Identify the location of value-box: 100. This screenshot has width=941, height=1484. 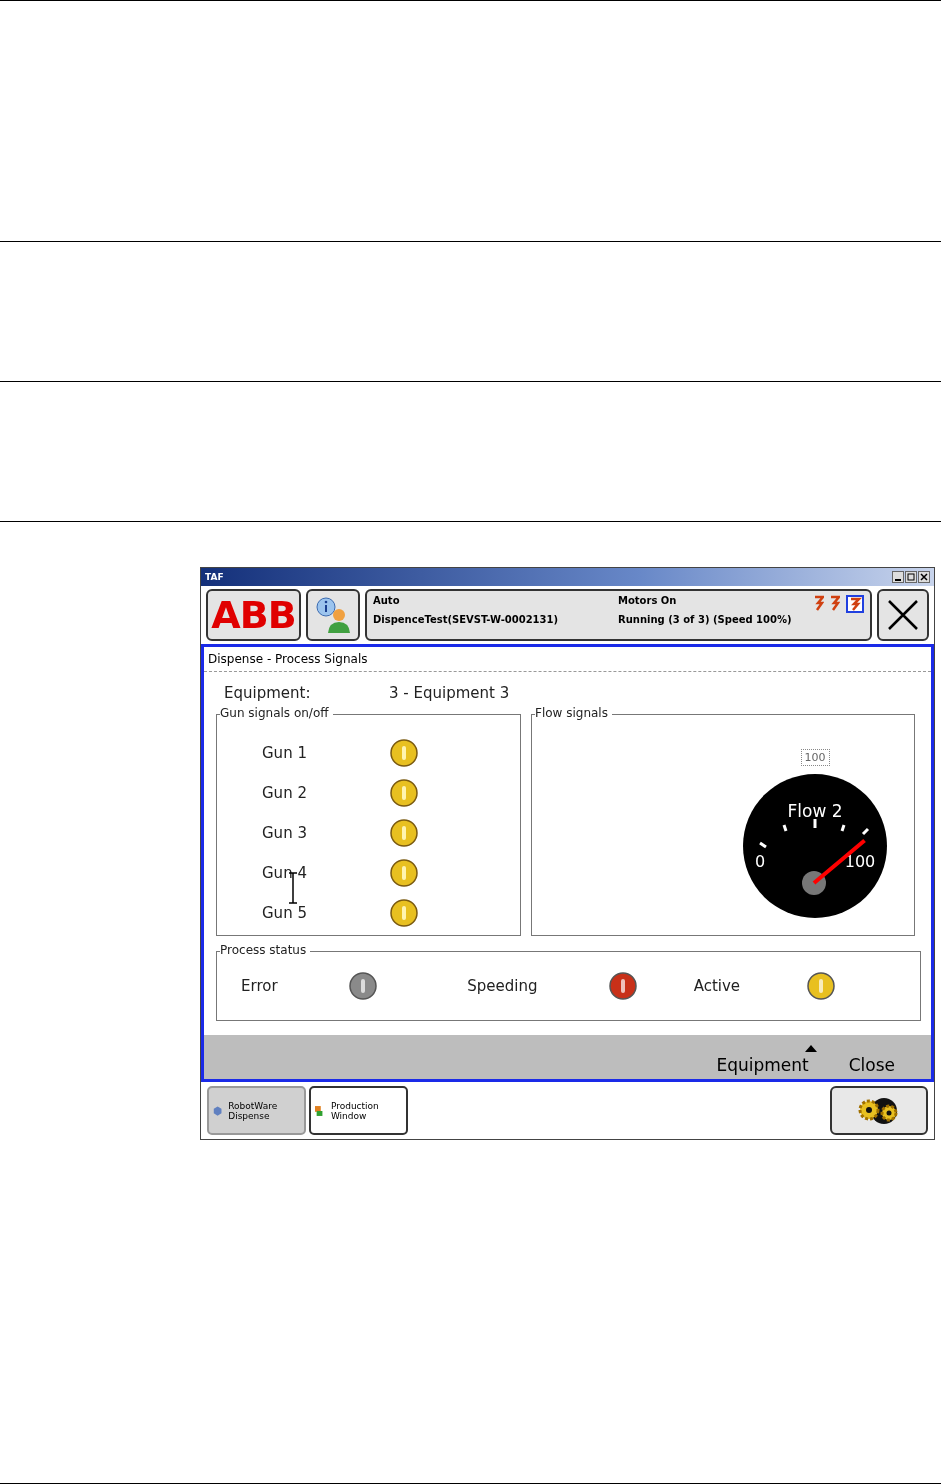
(815, 757).